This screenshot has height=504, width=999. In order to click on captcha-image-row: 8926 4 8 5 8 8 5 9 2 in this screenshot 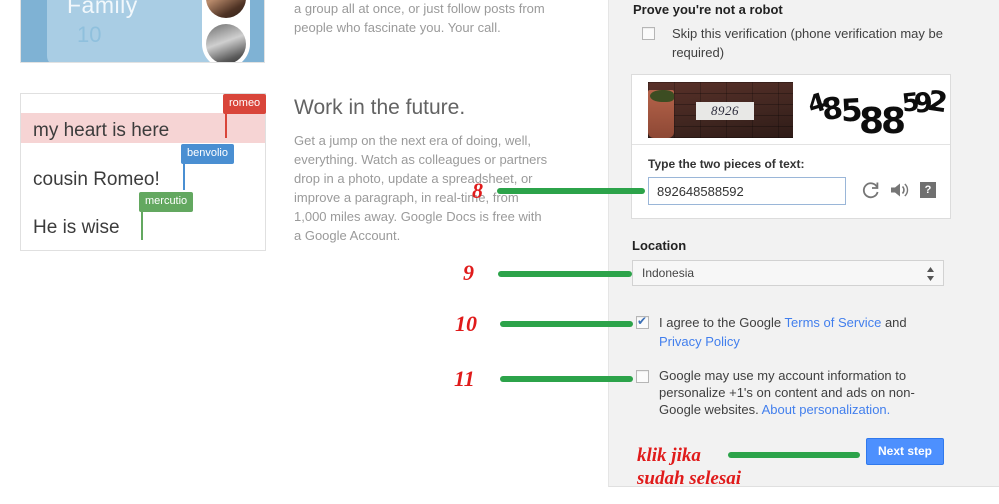, I will do `click(791, 110)`.